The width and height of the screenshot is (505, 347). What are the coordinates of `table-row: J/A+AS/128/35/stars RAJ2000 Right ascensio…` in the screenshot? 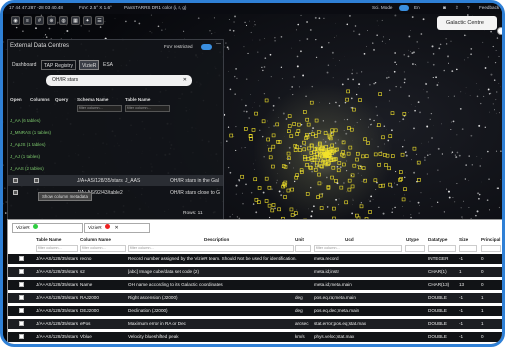 It's located at (255, 298).